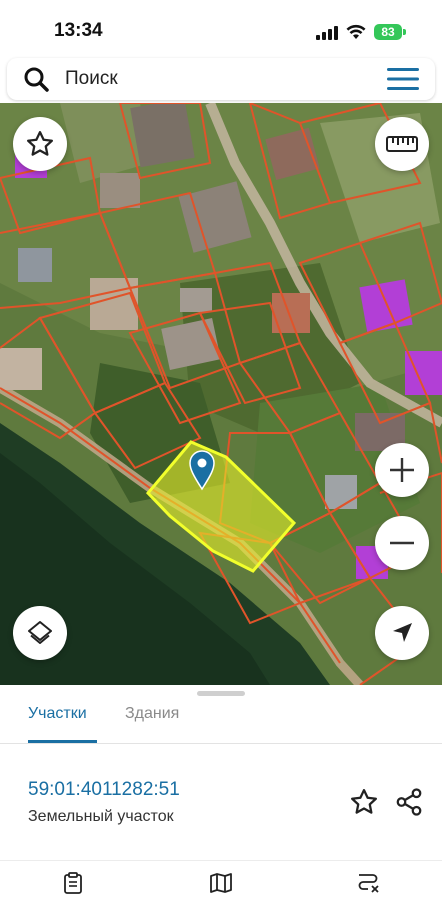 This screenshot has height=901, width=442. I want to click on battery-indicator: 83, so click(388, 32).